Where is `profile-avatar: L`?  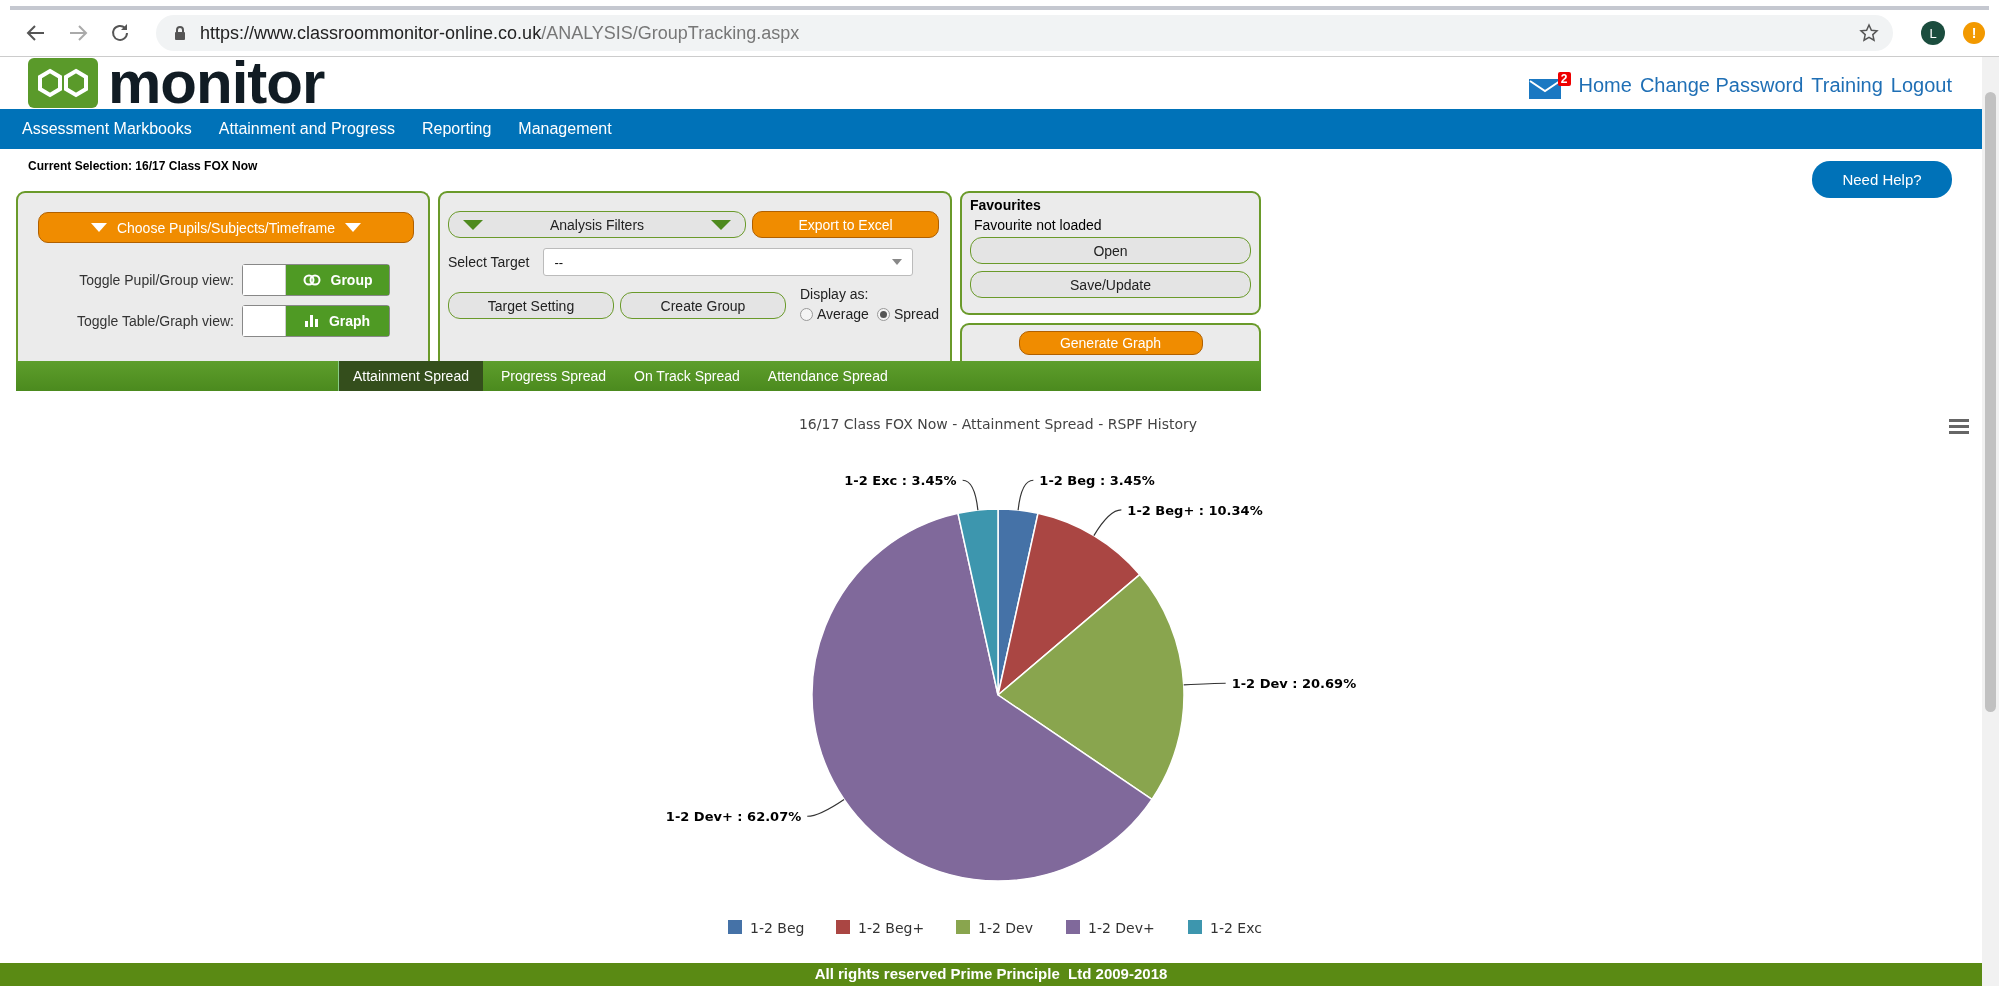 profile-avatar: L is located at coordinates (1933, 33).